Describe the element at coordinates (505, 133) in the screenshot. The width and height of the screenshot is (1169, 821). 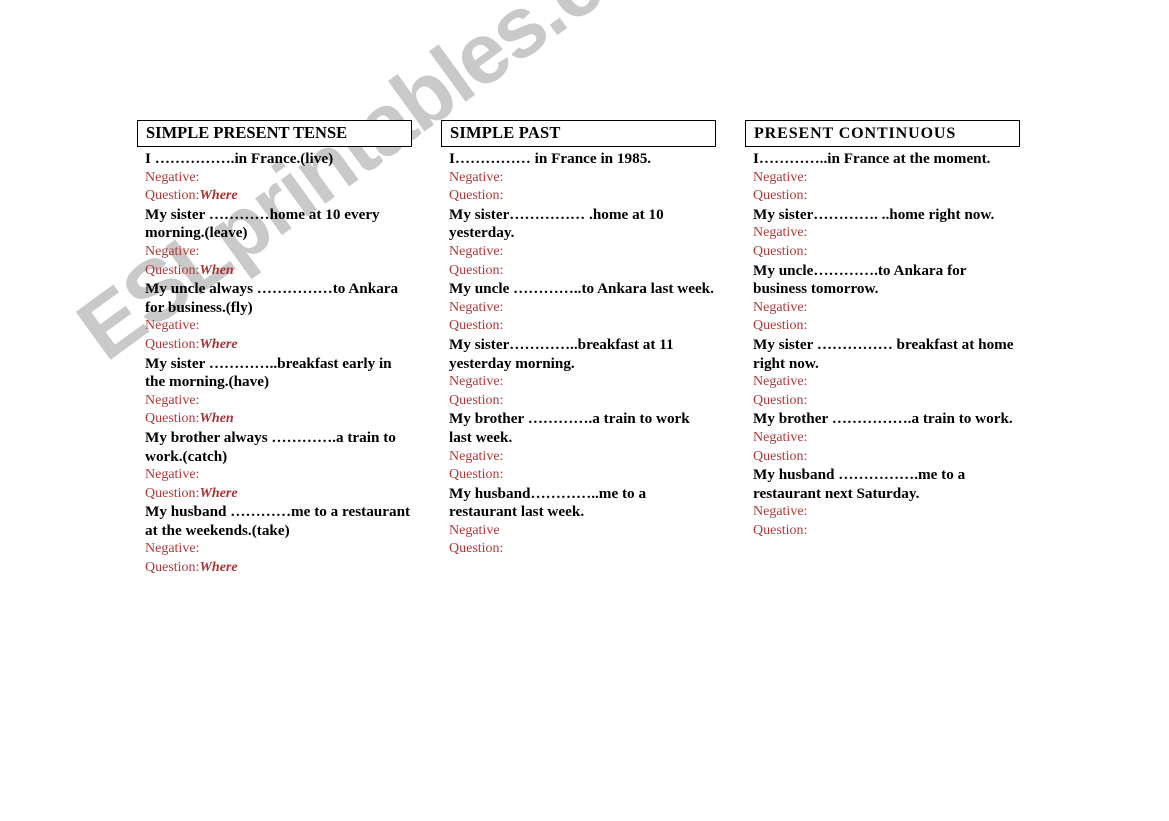
I see `column-title: SIMPLE PAST` at that location.